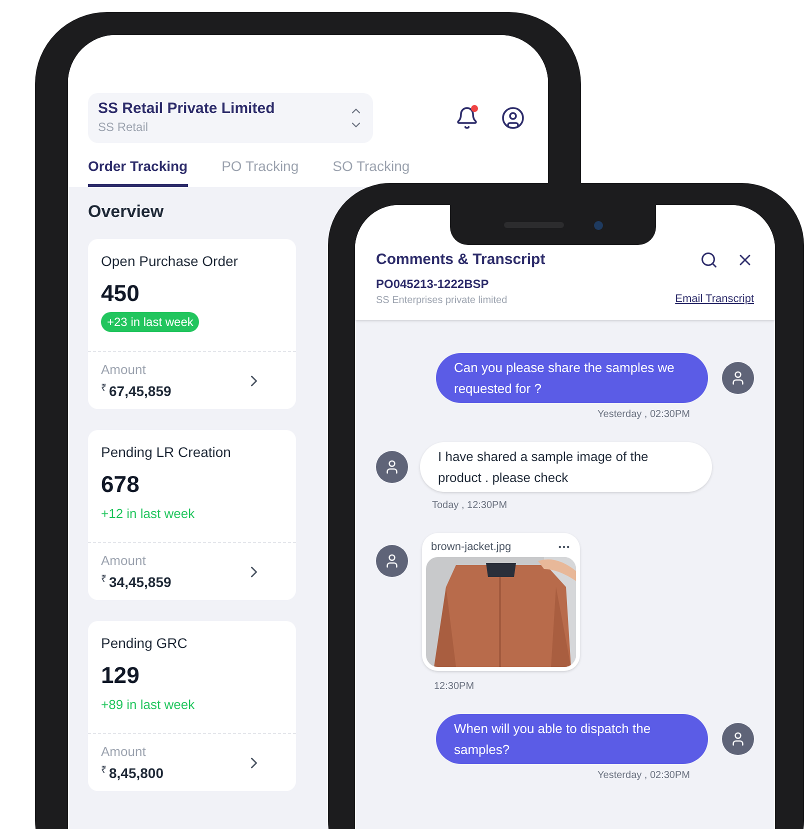 This screenshot has width=806, height=829. What do you see at coordinates (136, 773) in the screenshot?
I see `amount-value: 8,45,800` at bounding box center [136, 773].